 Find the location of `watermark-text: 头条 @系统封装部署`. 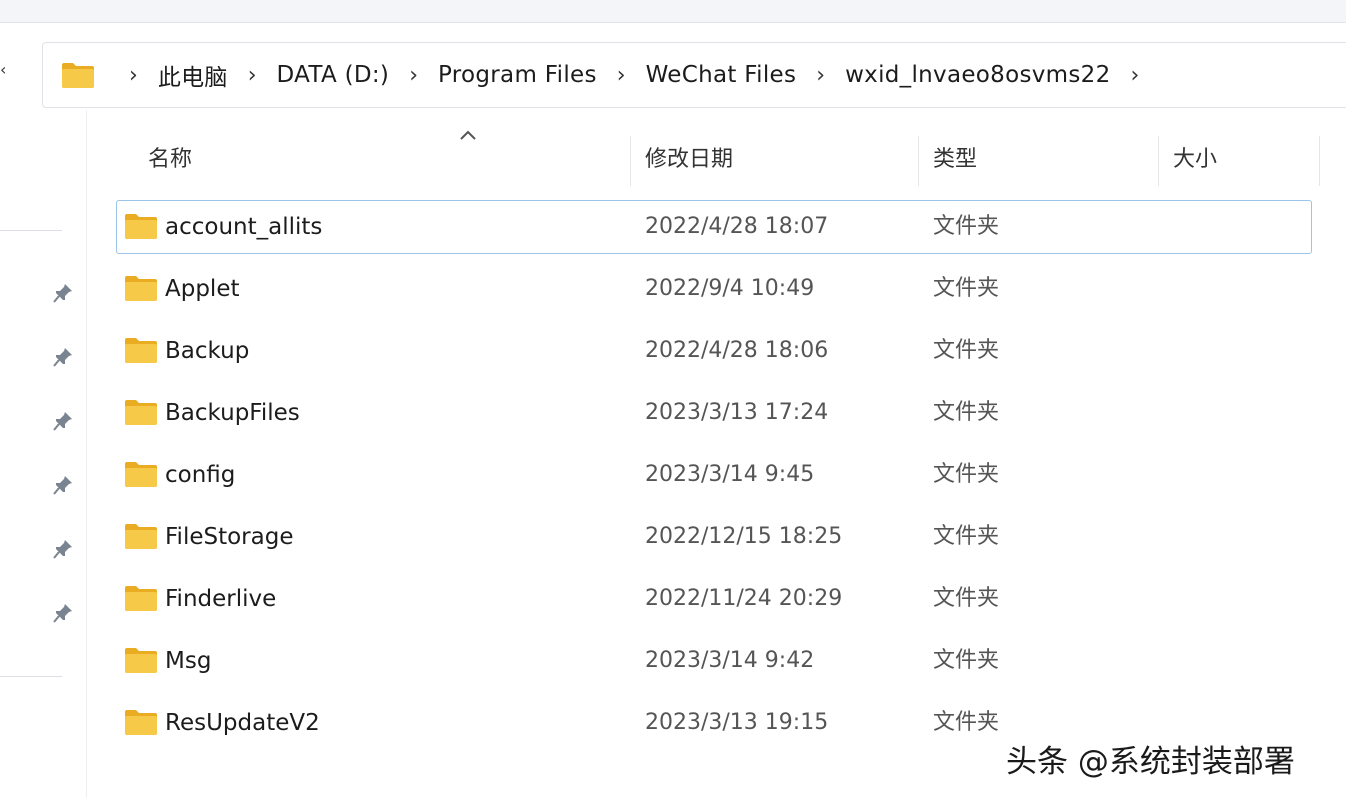

watermark-text: 头条 @系统封装部署 is located at coordinates (1150, 762).